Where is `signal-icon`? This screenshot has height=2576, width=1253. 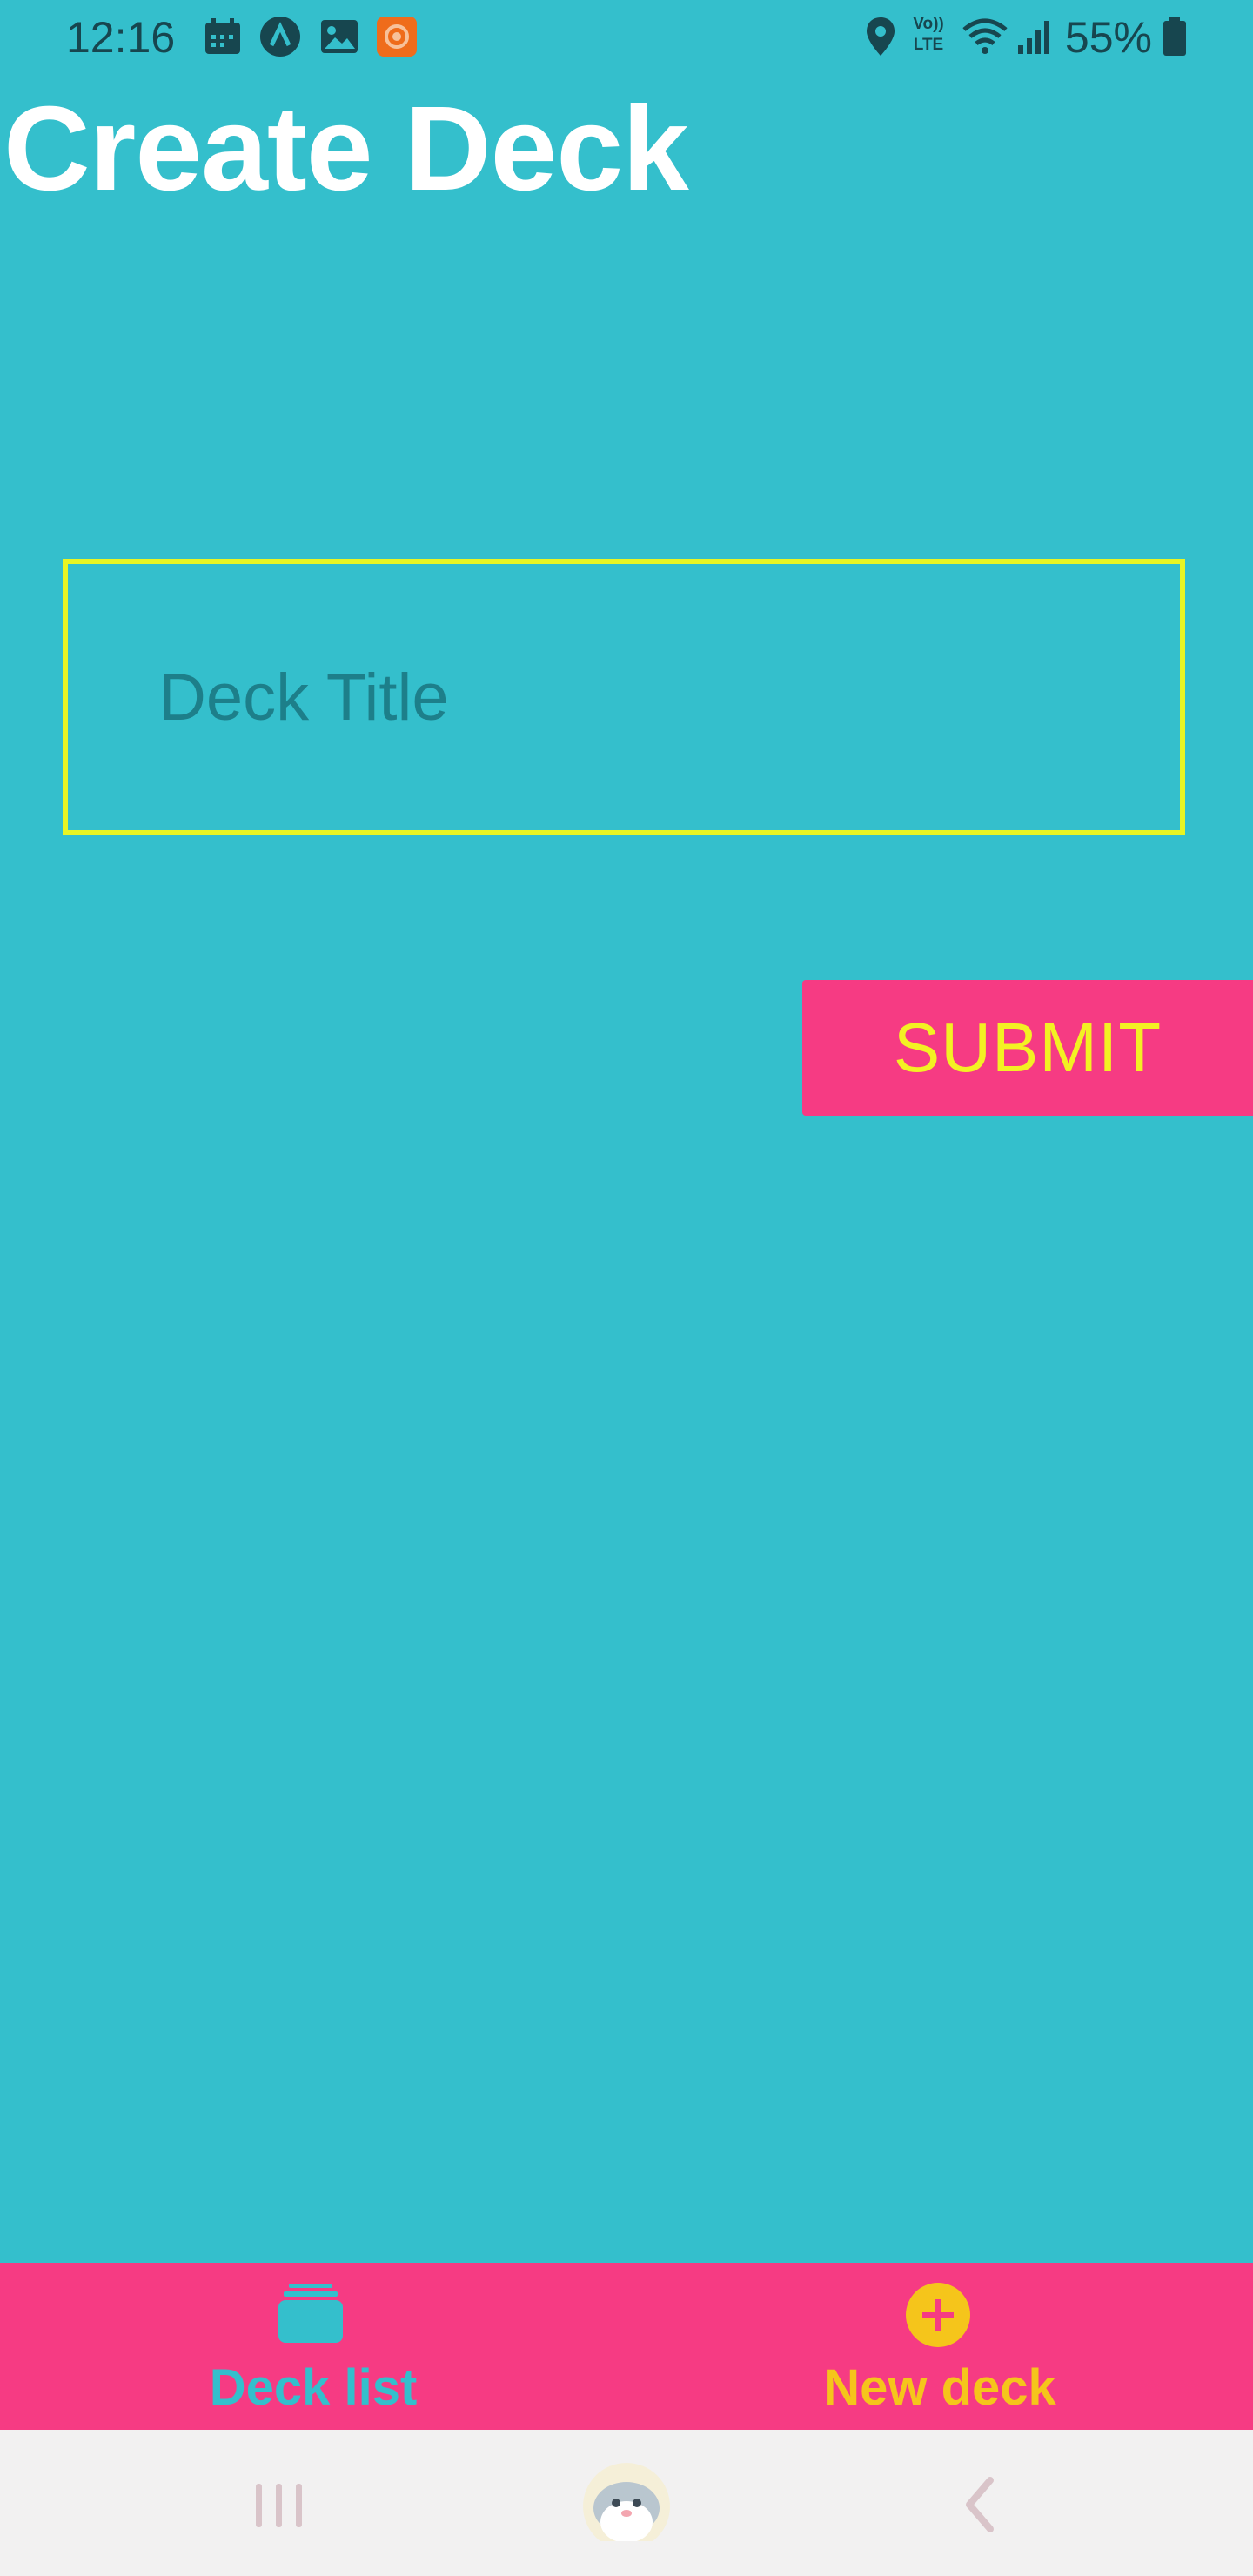 signal-icon is located at coordinates (1033, 37).